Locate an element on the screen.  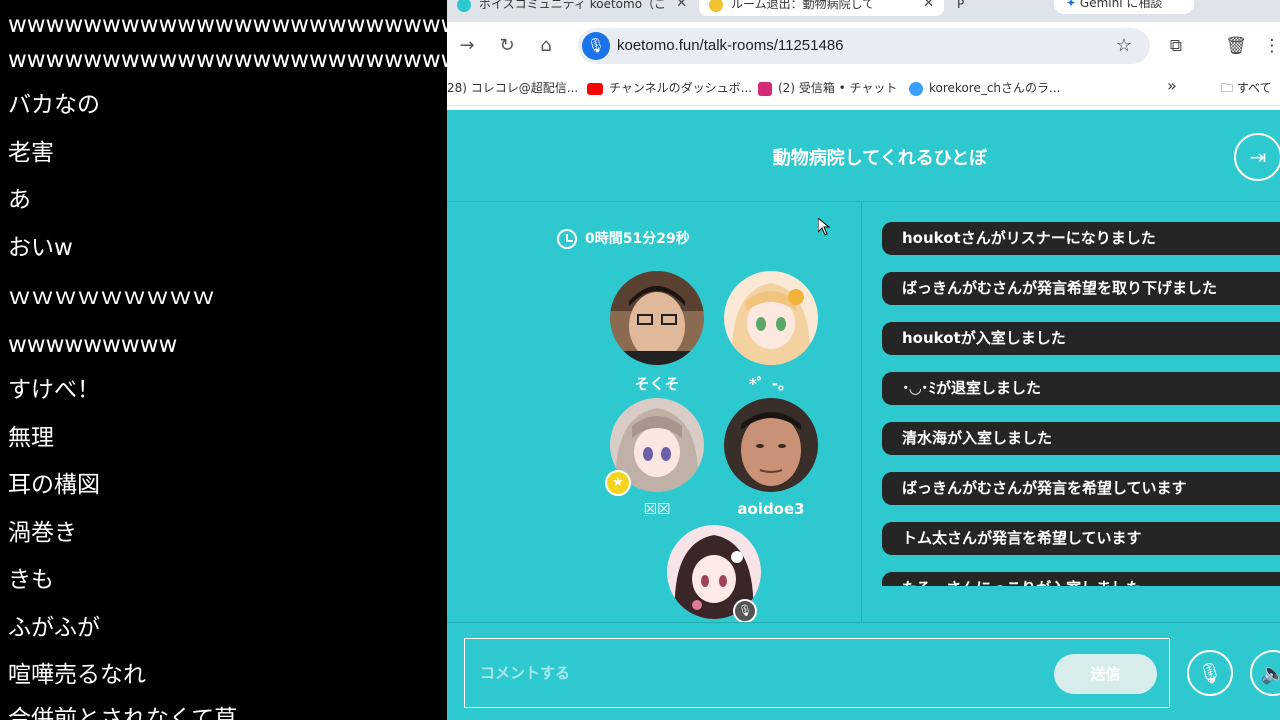
tab-koetomo: ボイスコミュニティ koetomo（こ ✕ is located at coordinates (572, 8).